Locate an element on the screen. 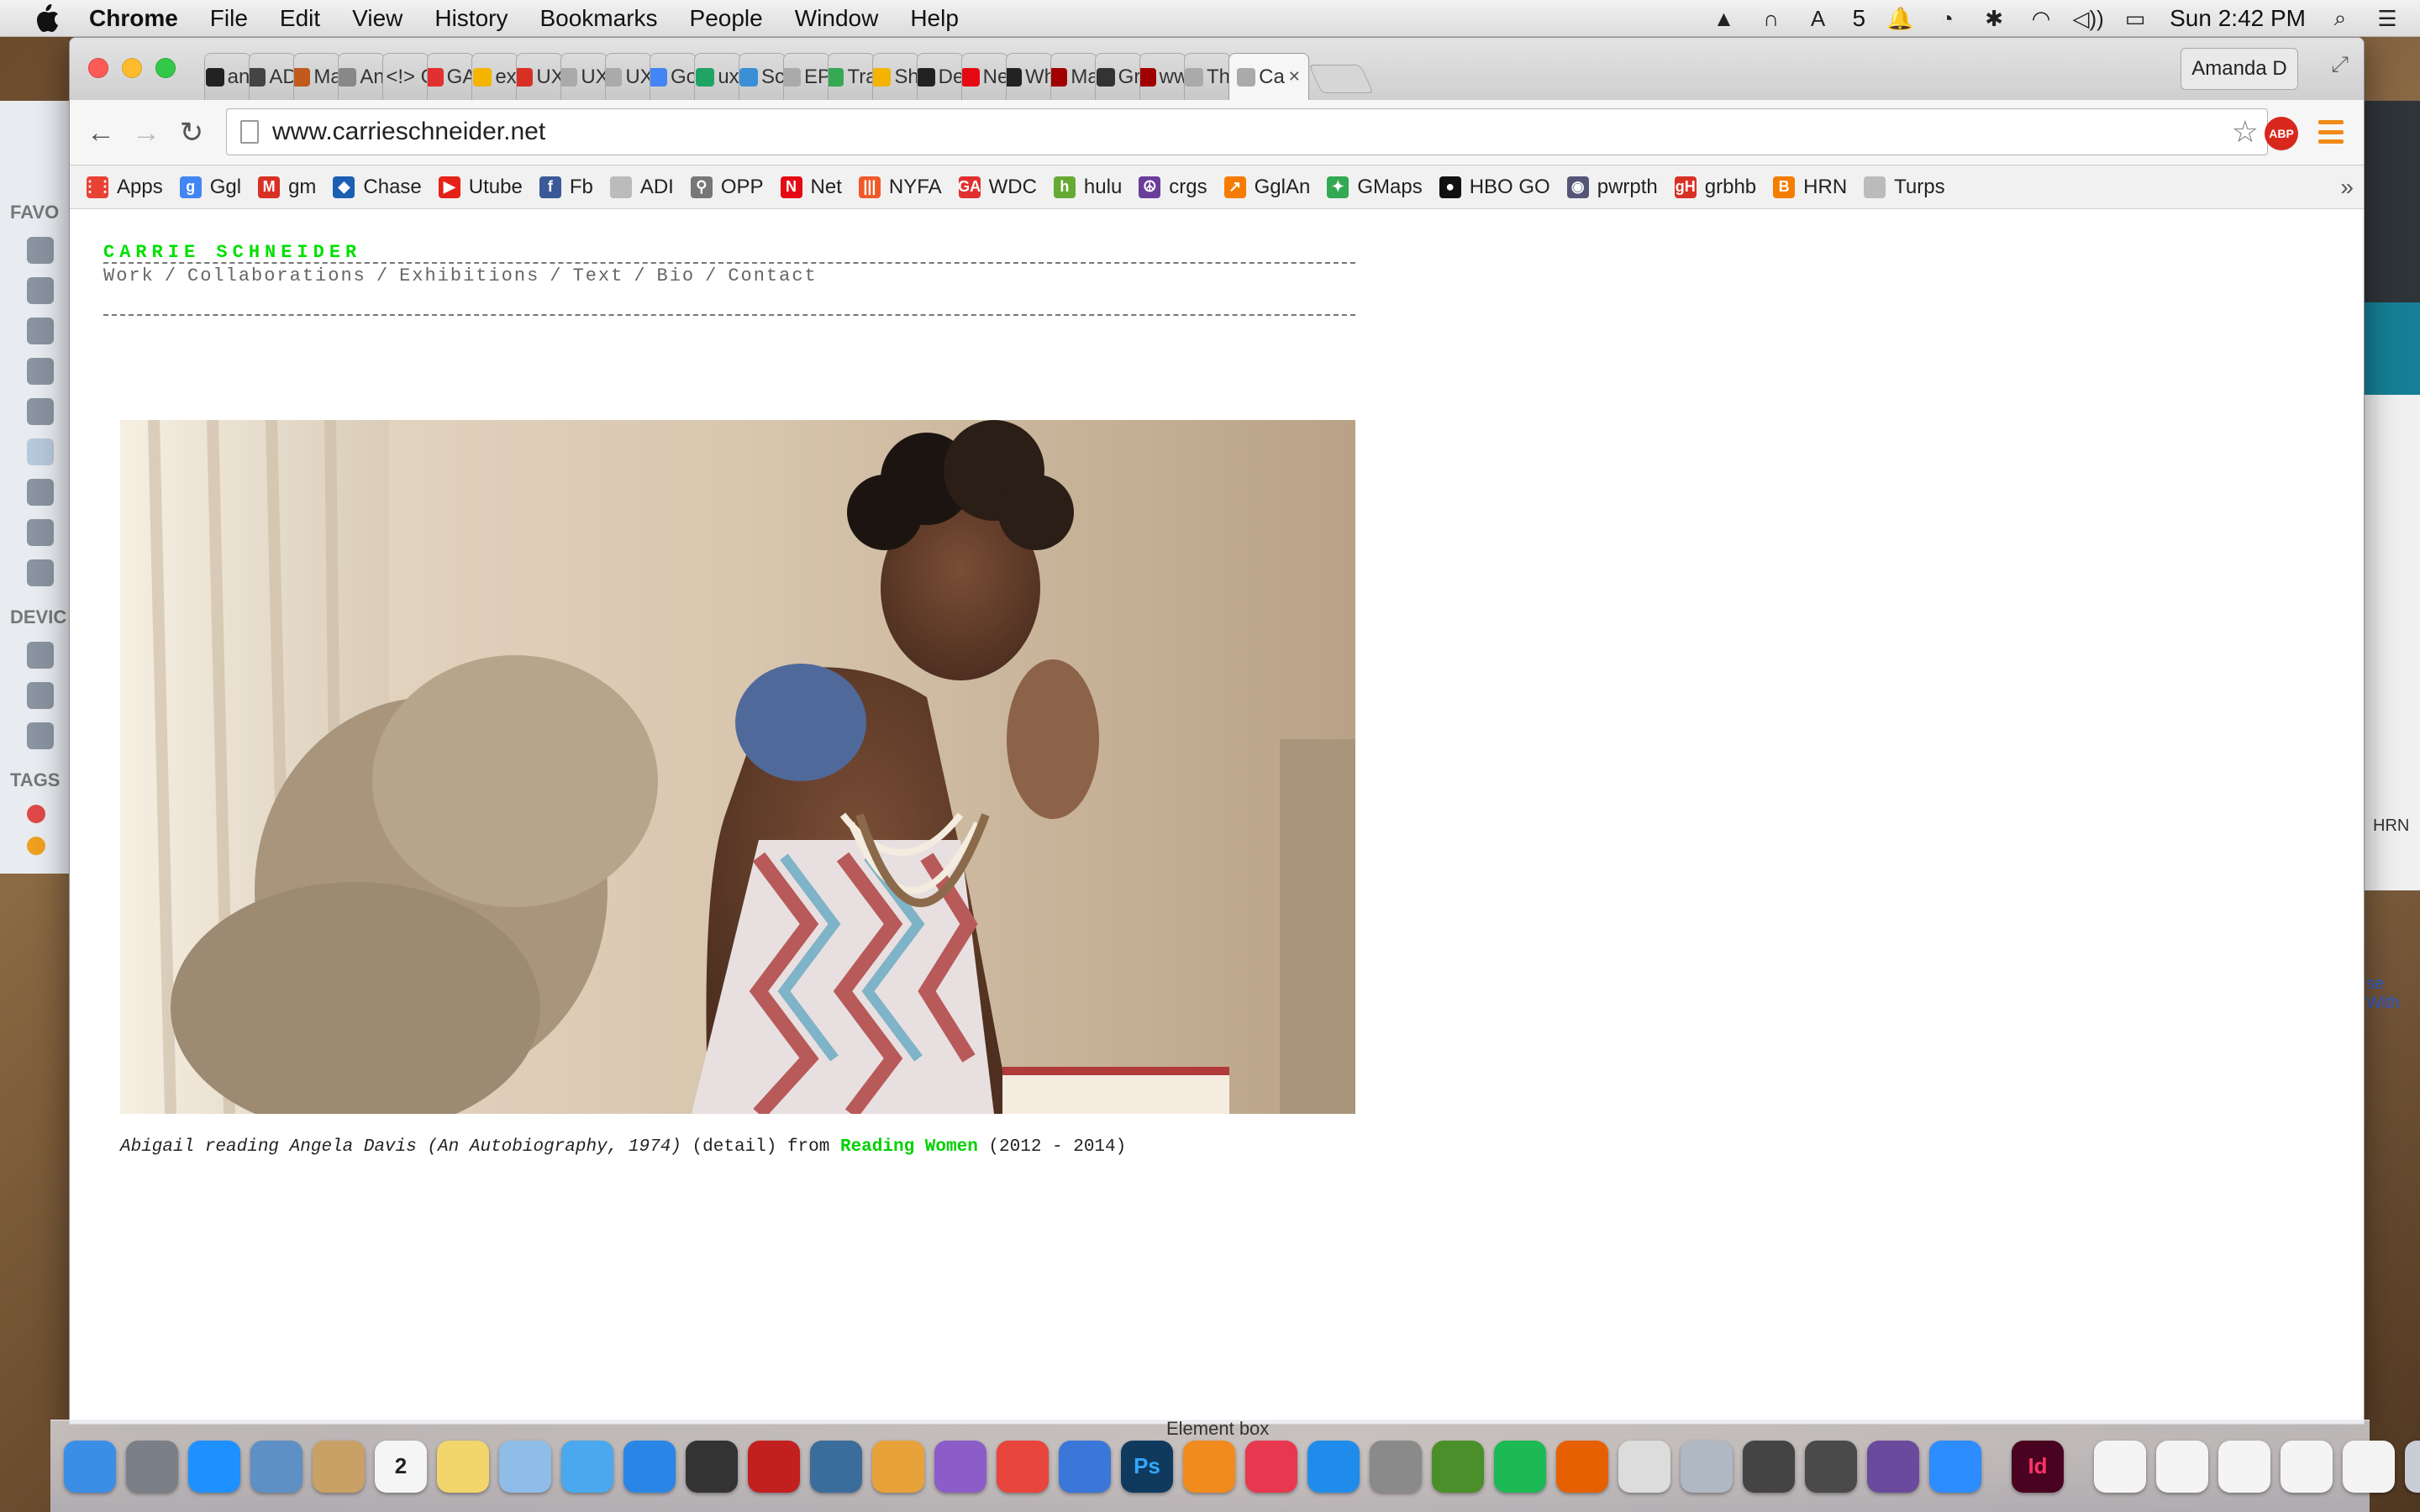 This screenshot has width=2420, height=1512. dock-chrome-icon is located at coordinates (1023, 1466).